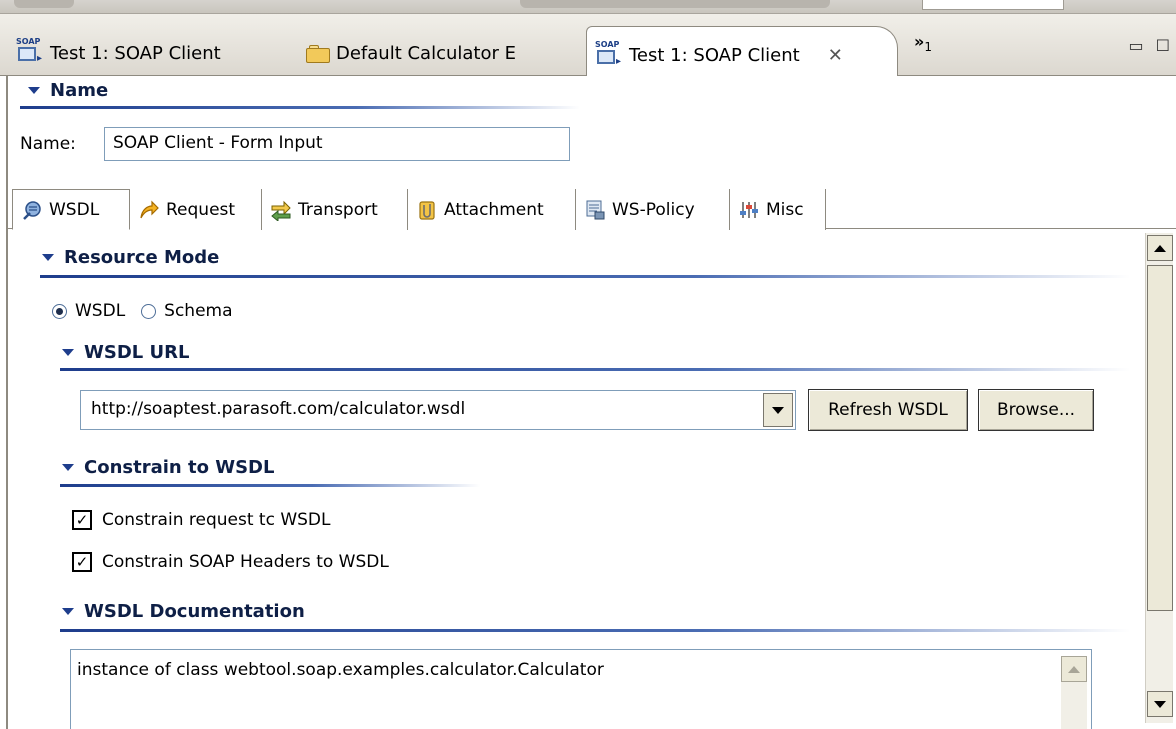 This screenshot has height=729, width=1176. I want to click on radio-schema-label: Schema, so click(198, 311).